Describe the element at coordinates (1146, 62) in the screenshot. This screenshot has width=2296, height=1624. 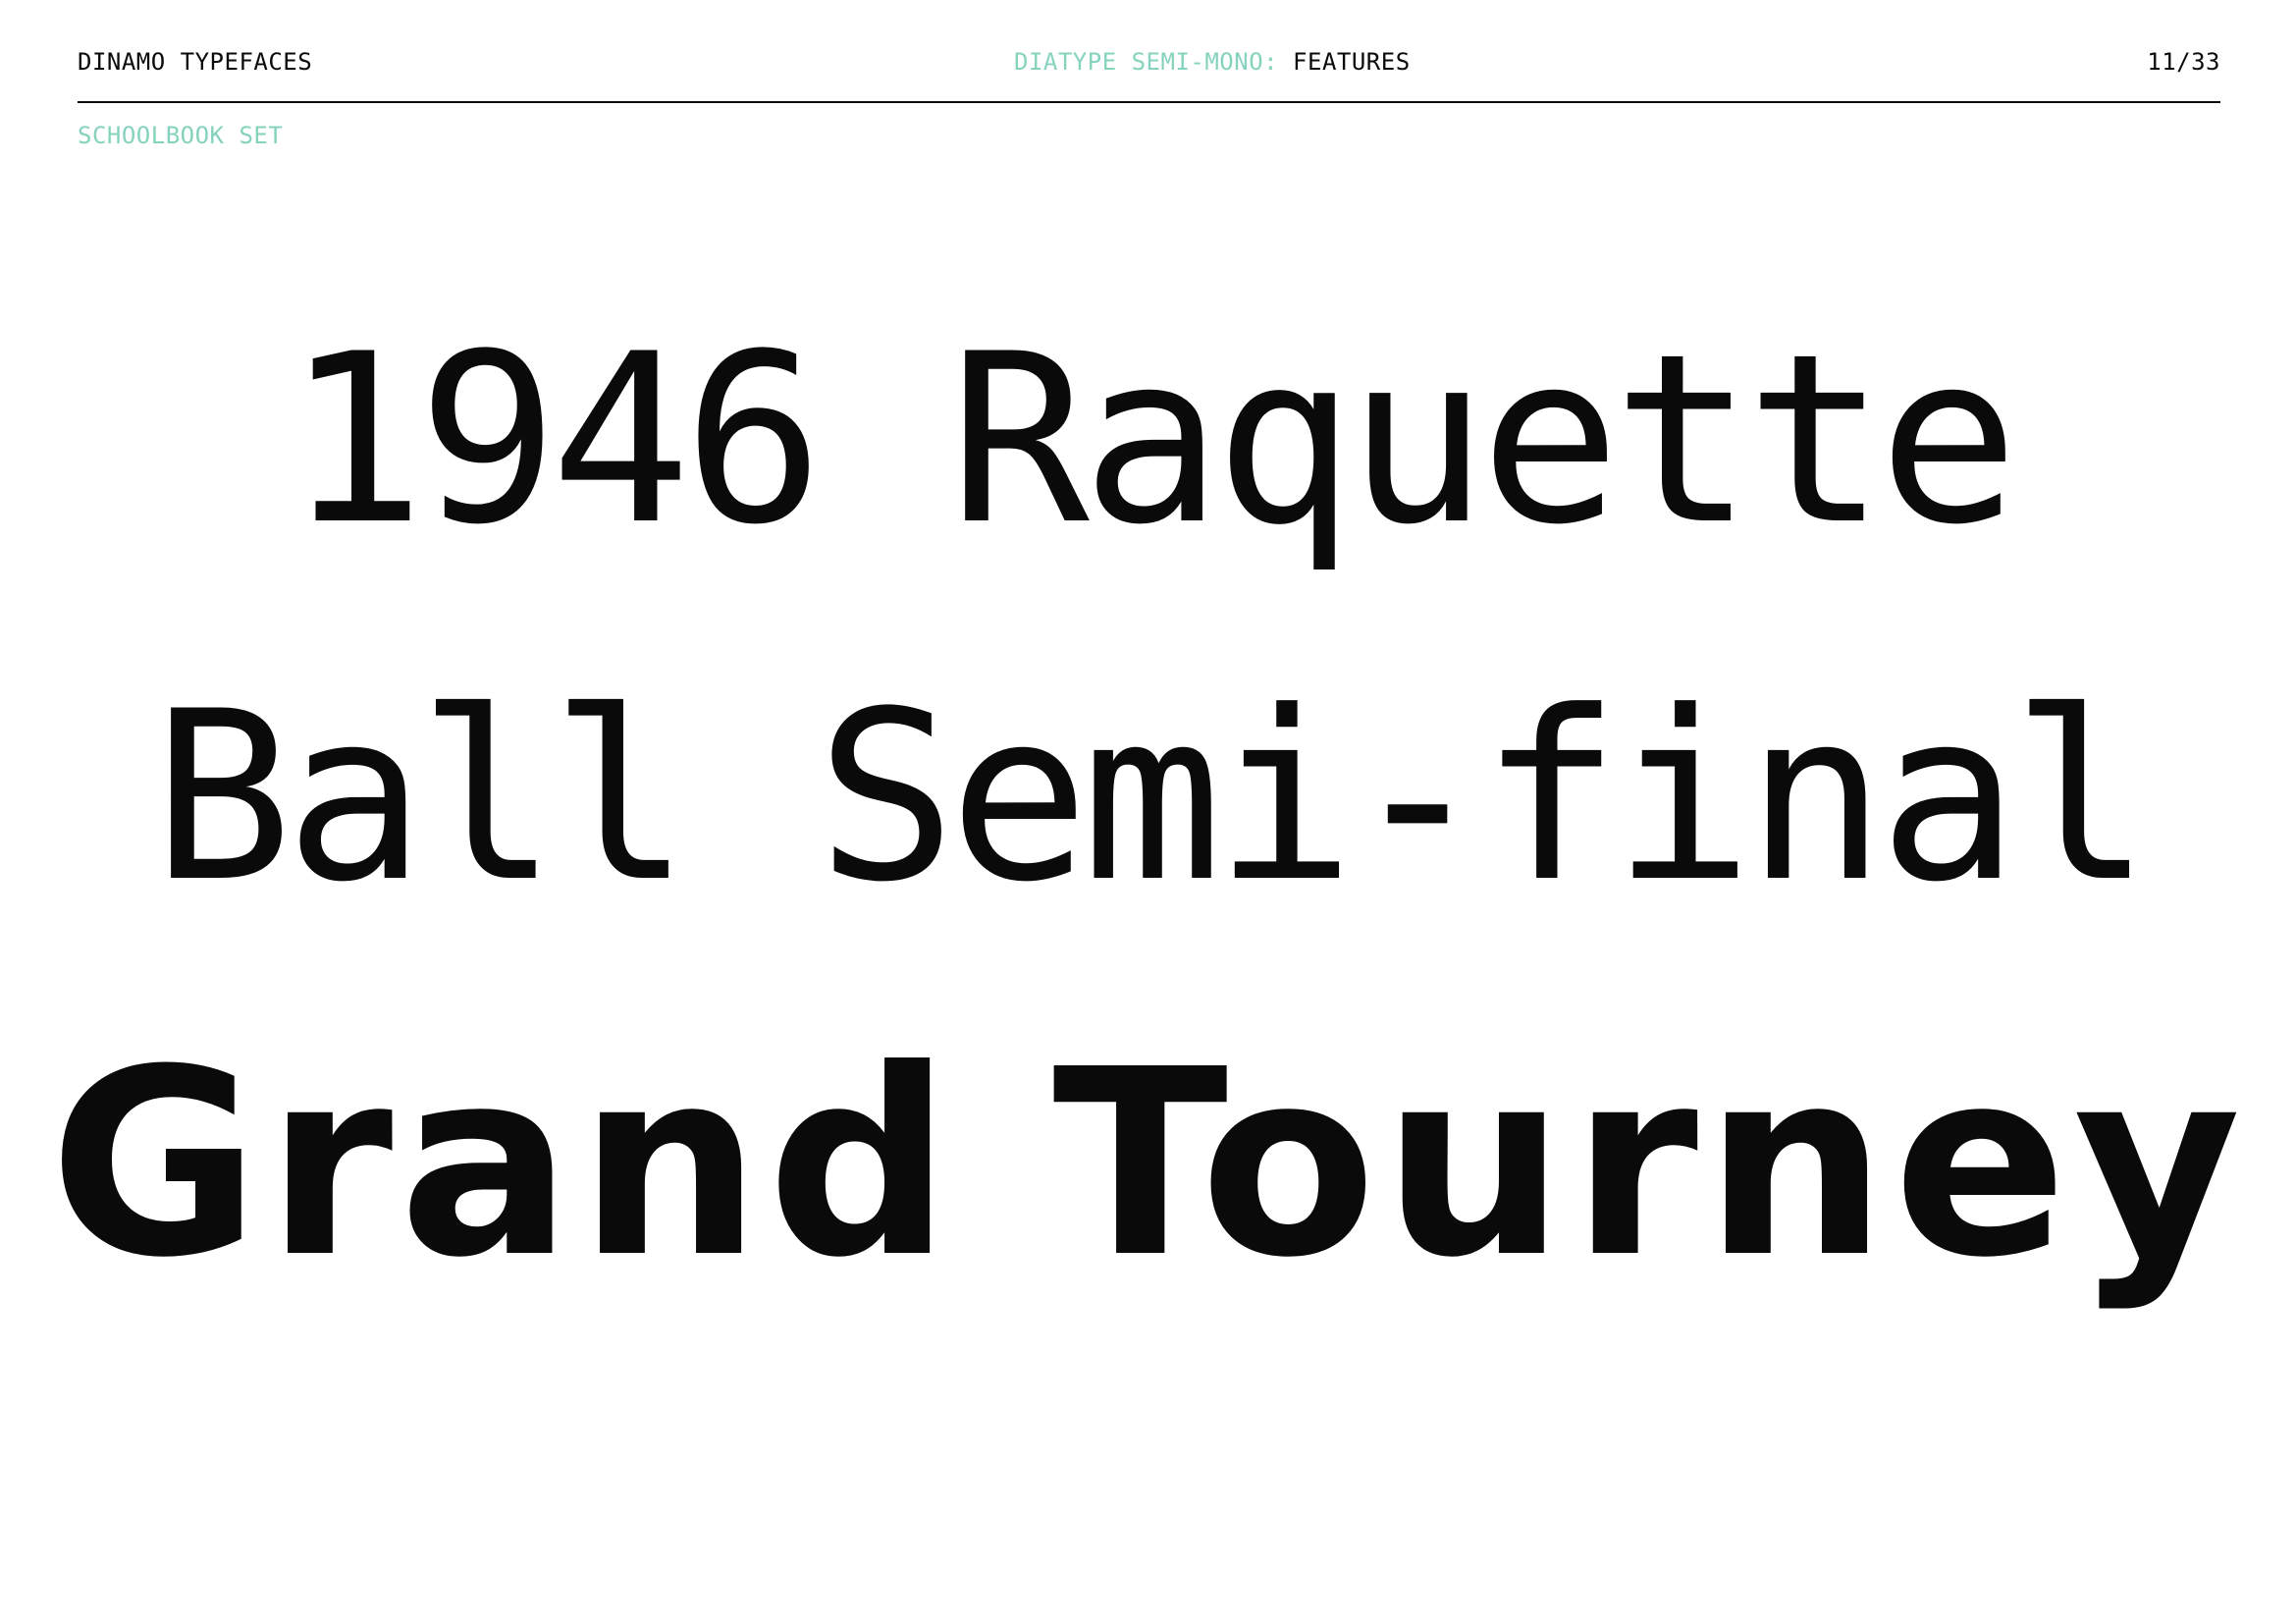
I see `family-name: DIATYPE SEMI-MONO:` at that location.